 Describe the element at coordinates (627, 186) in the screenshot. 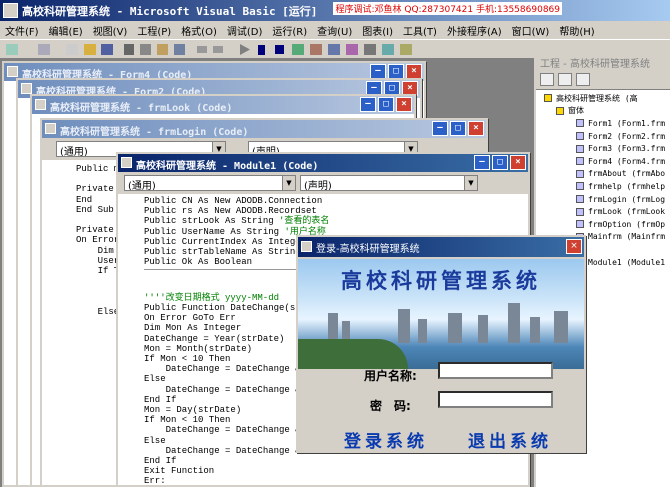

I see `tree-item-form-label: frmhelp (frmhelp` at that location.